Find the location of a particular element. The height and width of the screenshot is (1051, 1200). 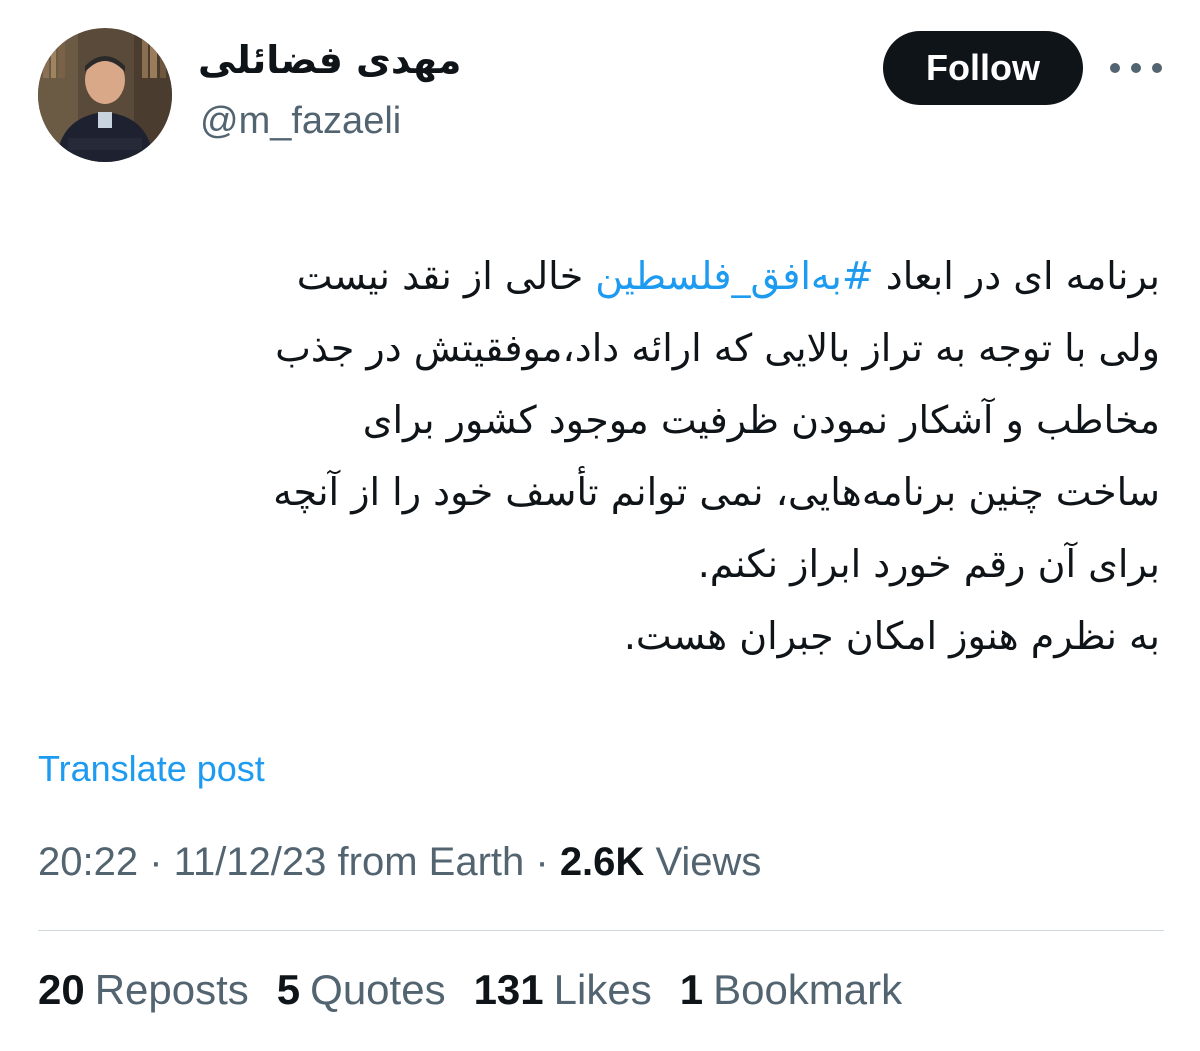

likes-stat: 131 Likes is located at coordinates (563, 990).